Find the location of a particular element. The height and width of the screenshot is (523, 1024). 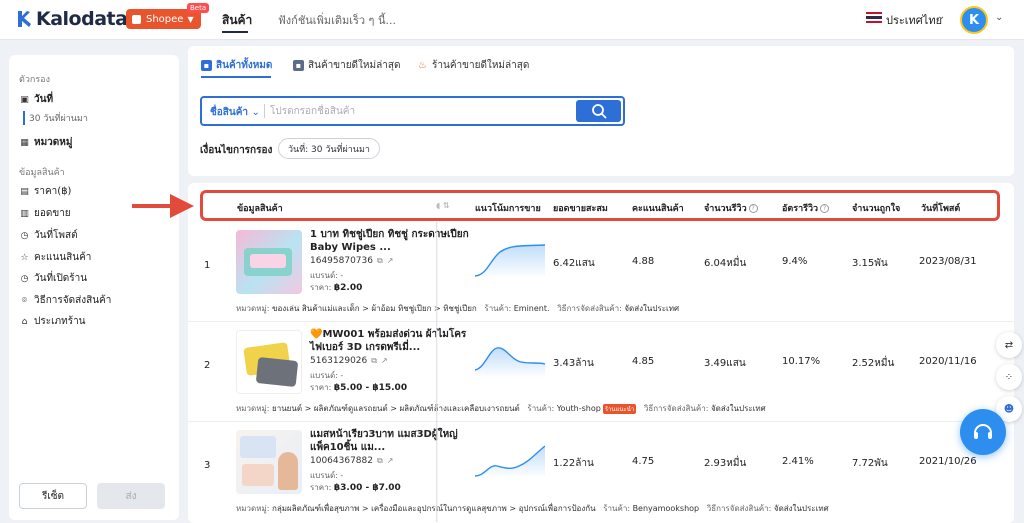

avatar: K is located at coordinates (974, 20).